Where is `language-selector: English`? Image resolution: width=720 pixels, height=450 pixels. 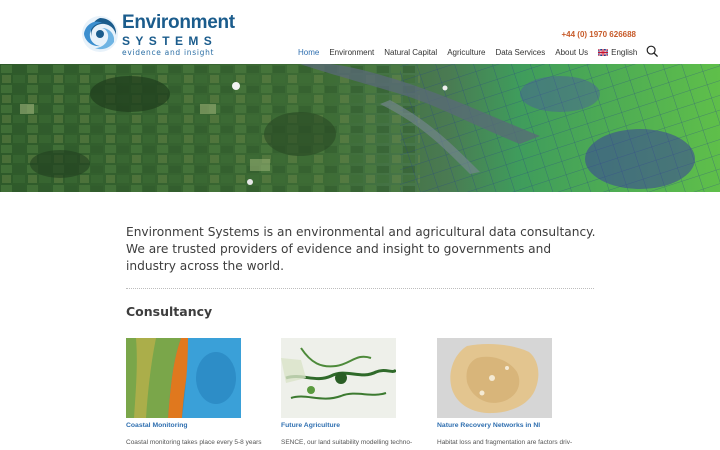 language-selector: English is located at coordinates (617, 52).